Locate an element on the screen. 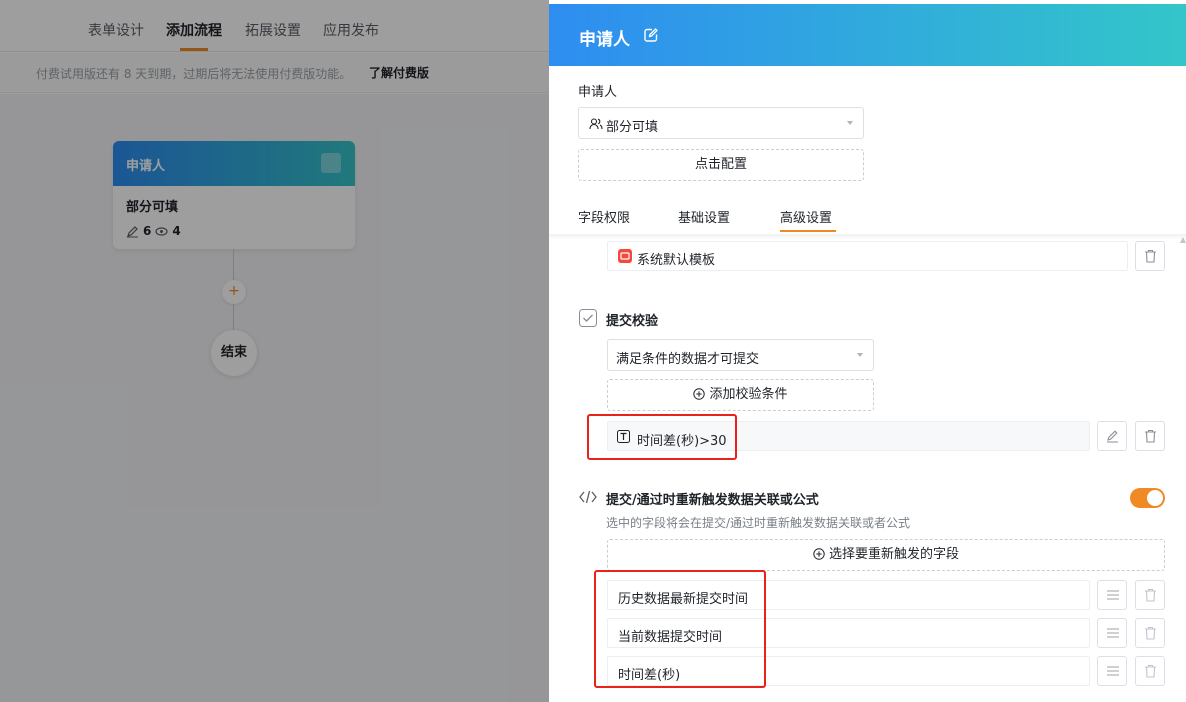 This screenshot has height=702, width=1186. template-field-label: 系统默认模板 is located at coordinates (676, 260).